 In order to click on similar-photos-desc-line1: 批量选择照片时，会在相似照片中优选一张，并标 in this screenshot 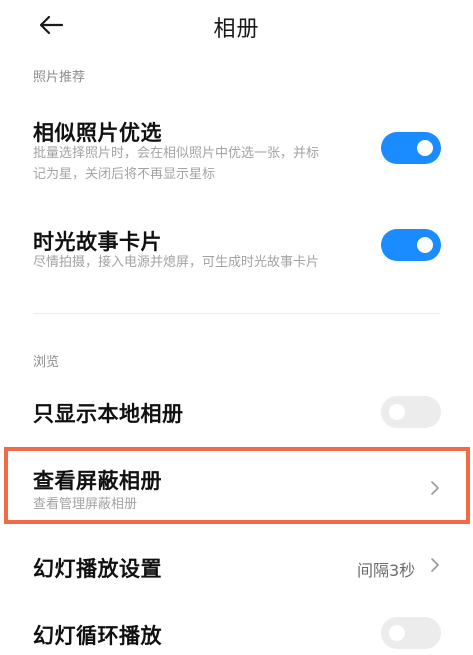, I will do `click(176, 153)`.